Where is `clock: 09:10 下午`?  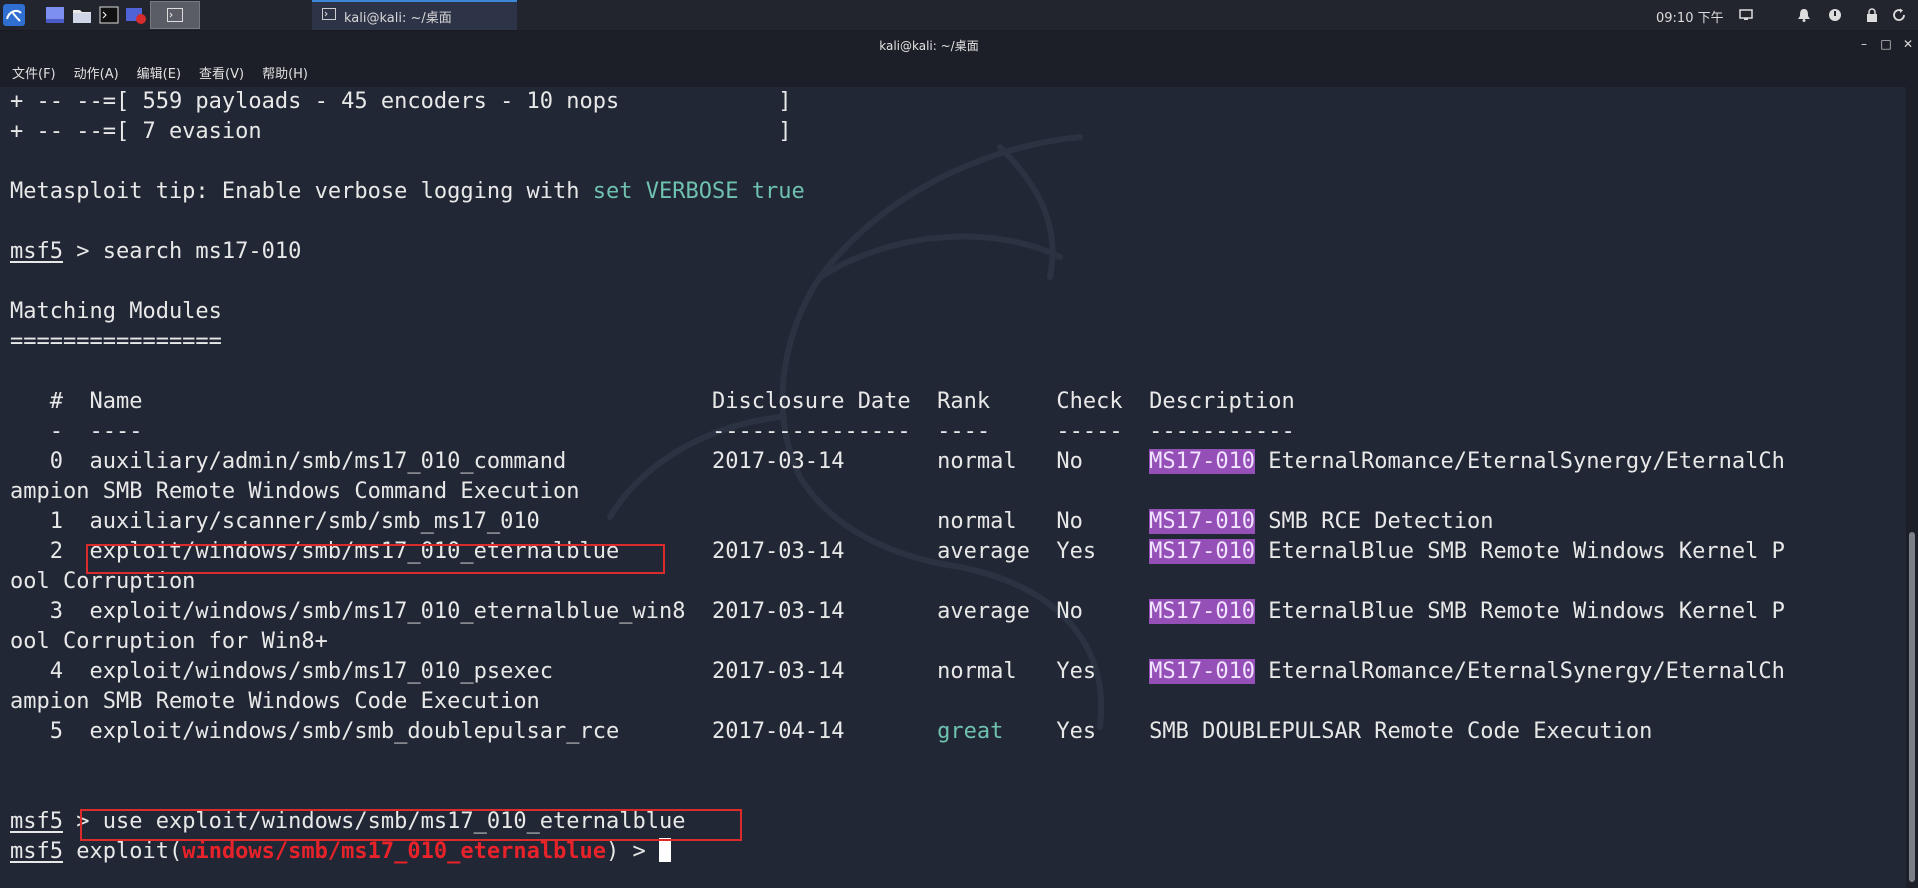 clock: 09:10 下午 is located at coordinates (1690, 16).